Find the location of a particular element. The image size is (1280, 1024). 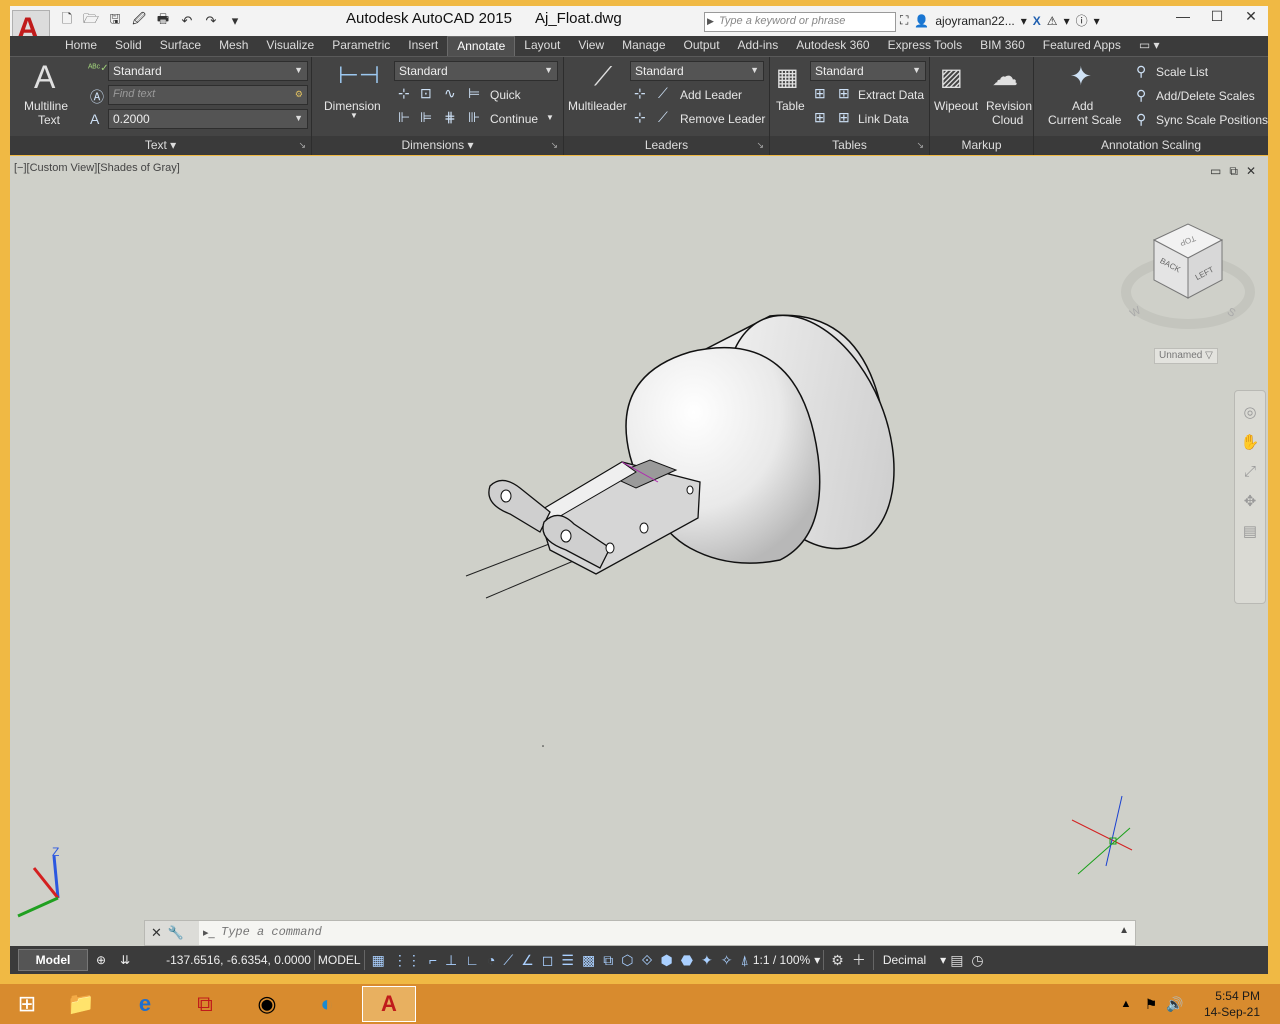

table-link-icon: ⊞ is located at coordinates (820, 93).